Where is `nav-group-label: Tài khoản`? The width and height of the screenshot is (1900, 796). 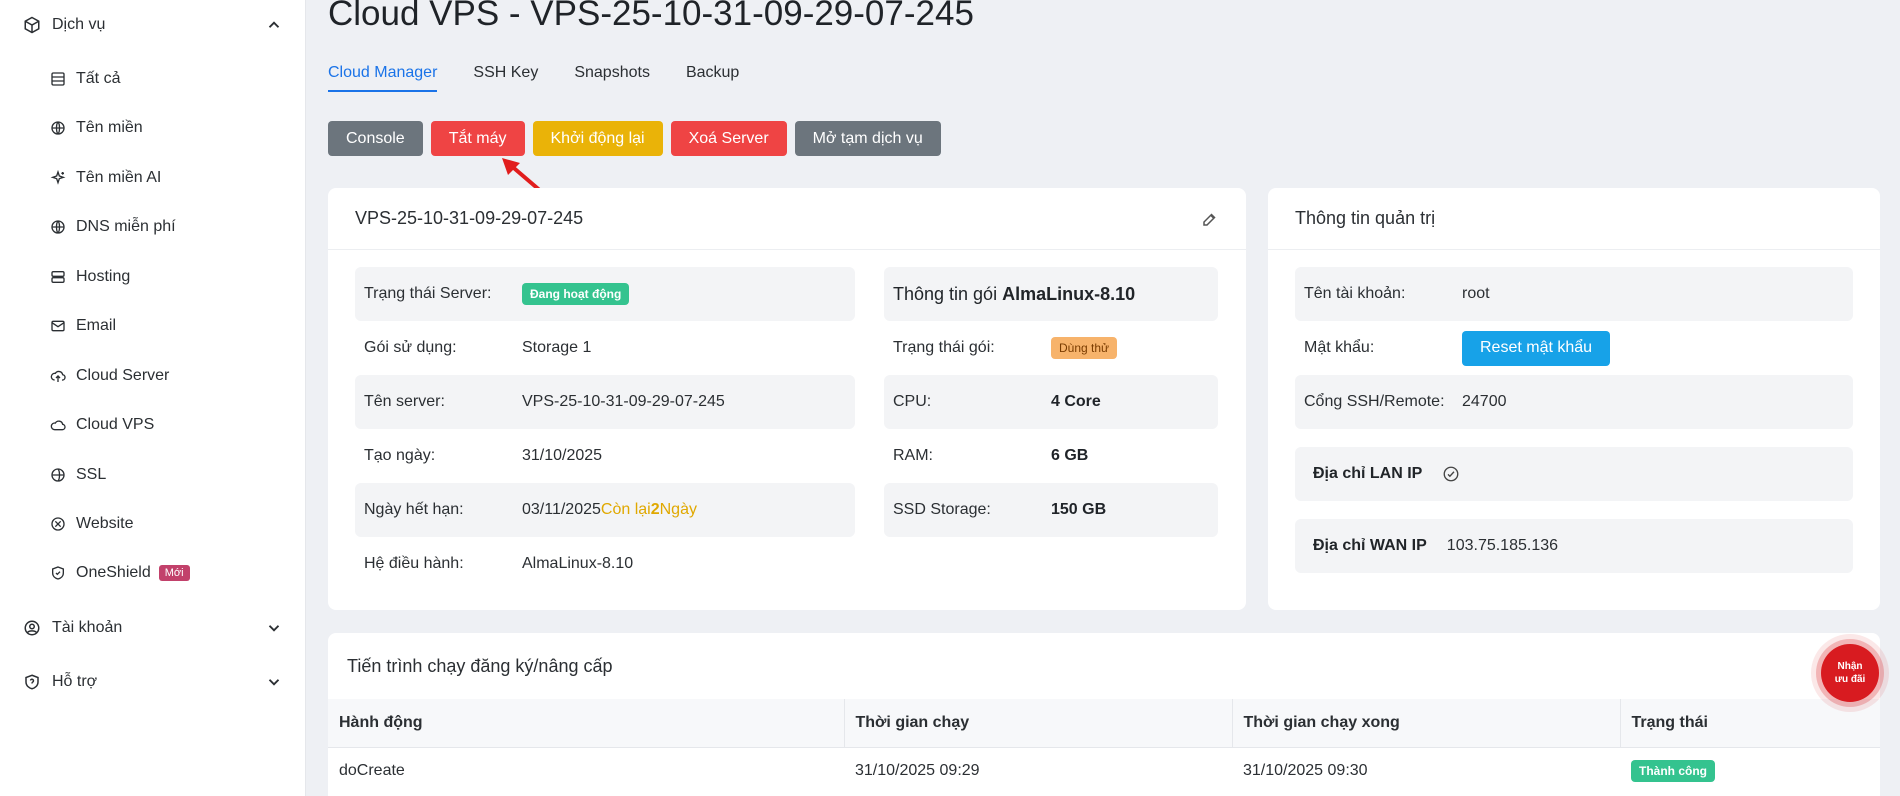
nav-group-label: Tài khoản is located at coordinates (87, 627).